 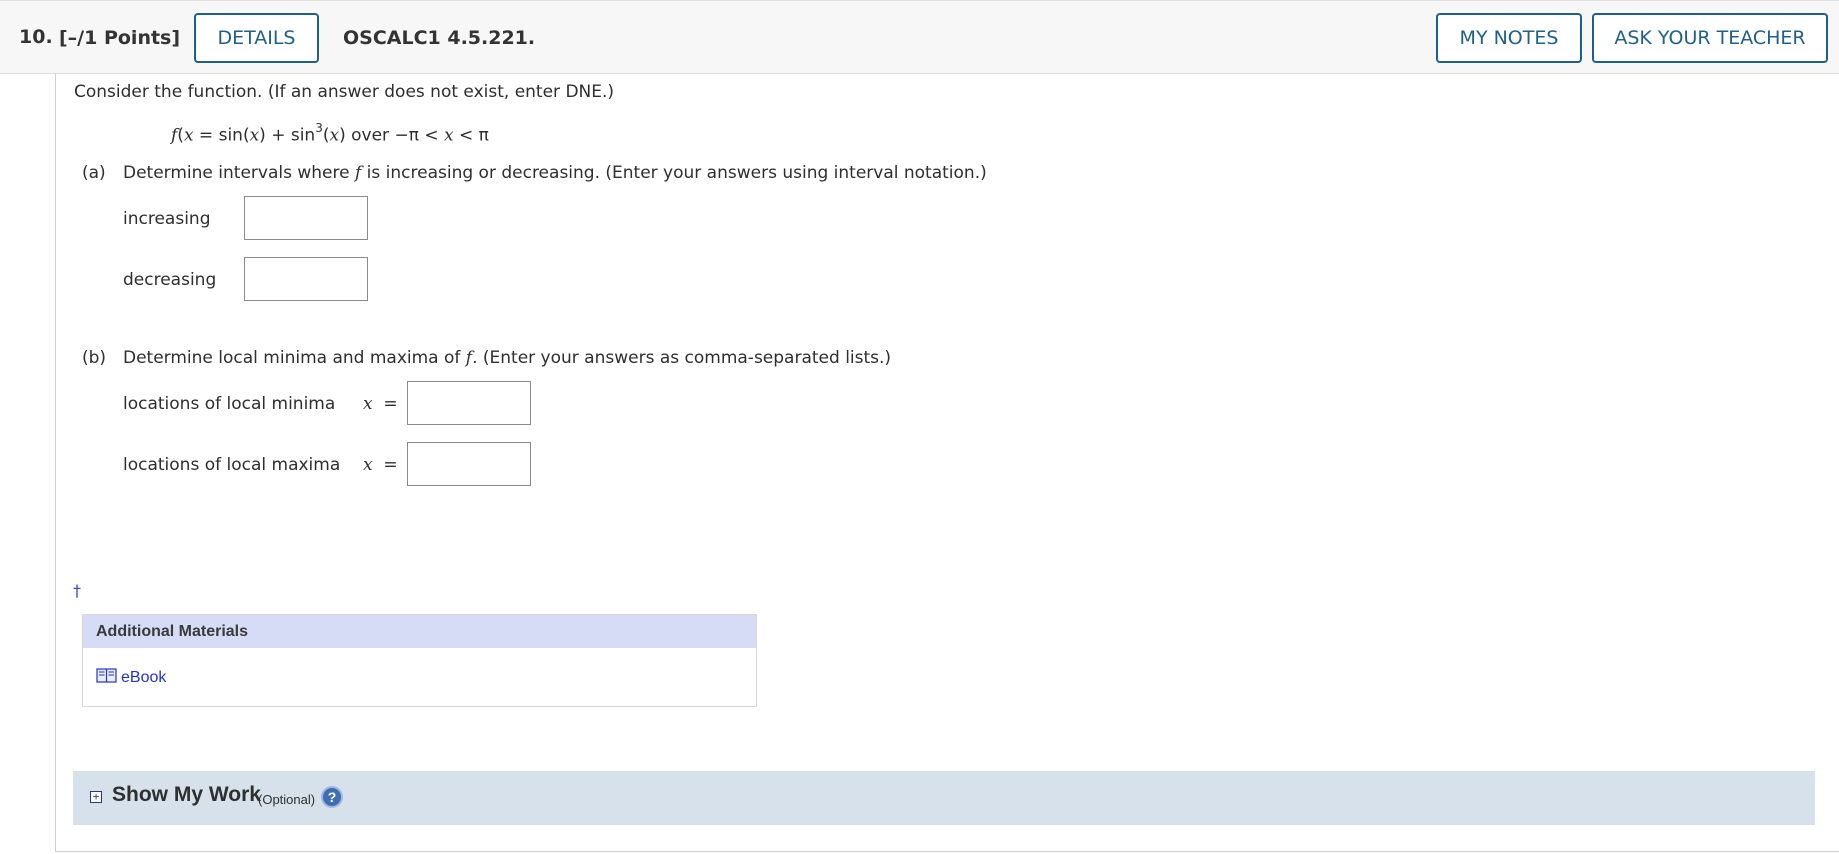 I want to click on decreasing-label: decreasing, so click(x=170, y=280).